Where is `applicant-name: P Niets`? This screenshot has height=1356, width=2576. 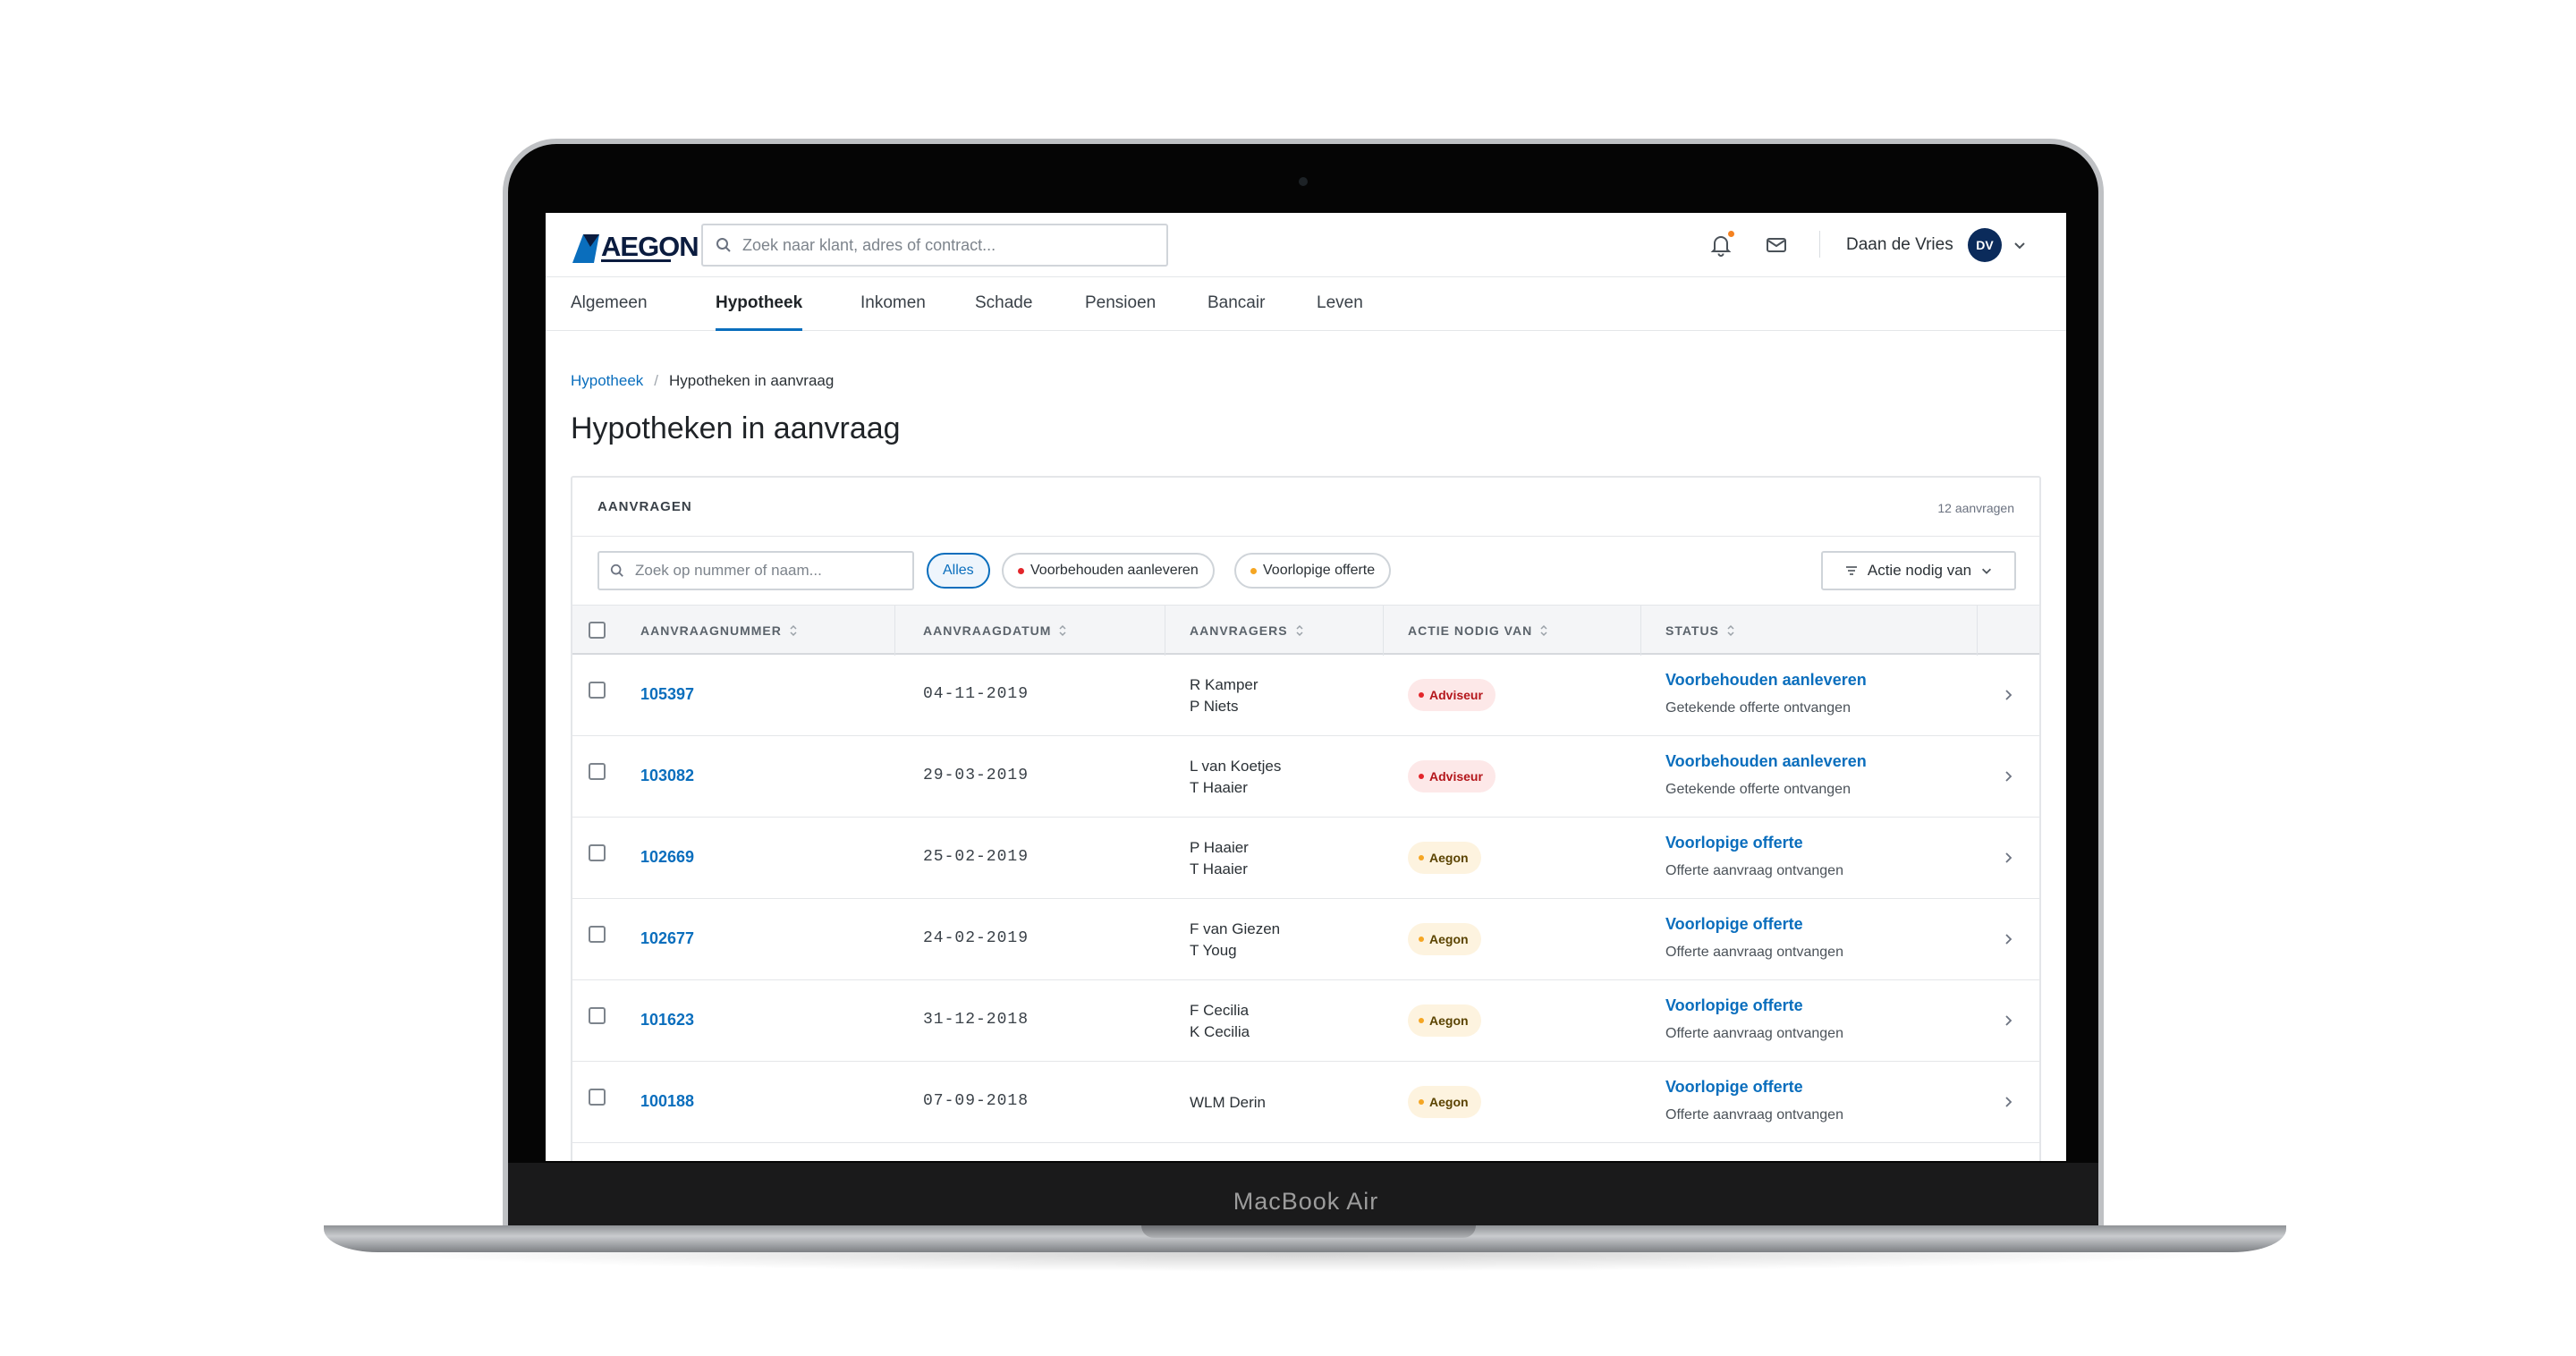 applicant-name: P Niets is located at coordinates (1214, 706).